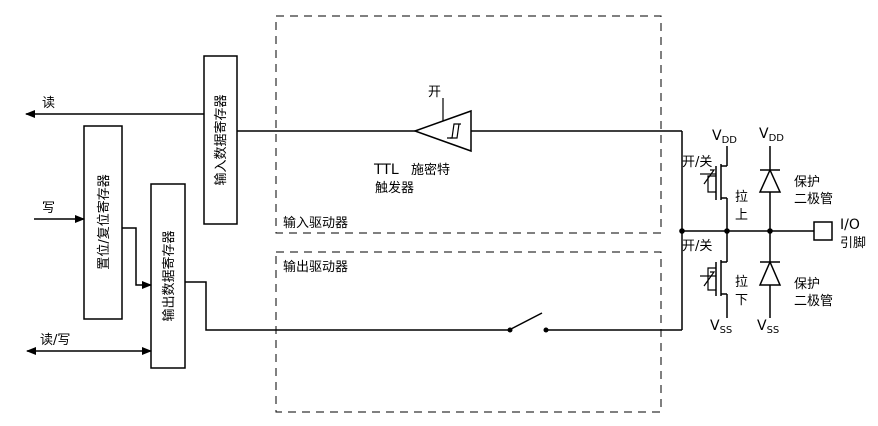 The width and height of the screenshot is (878, 426). What do you see at coordinates (741, 197) in the screenshot?
I see `pull-up-label-1: 拉` at bounding box center [741, 197].